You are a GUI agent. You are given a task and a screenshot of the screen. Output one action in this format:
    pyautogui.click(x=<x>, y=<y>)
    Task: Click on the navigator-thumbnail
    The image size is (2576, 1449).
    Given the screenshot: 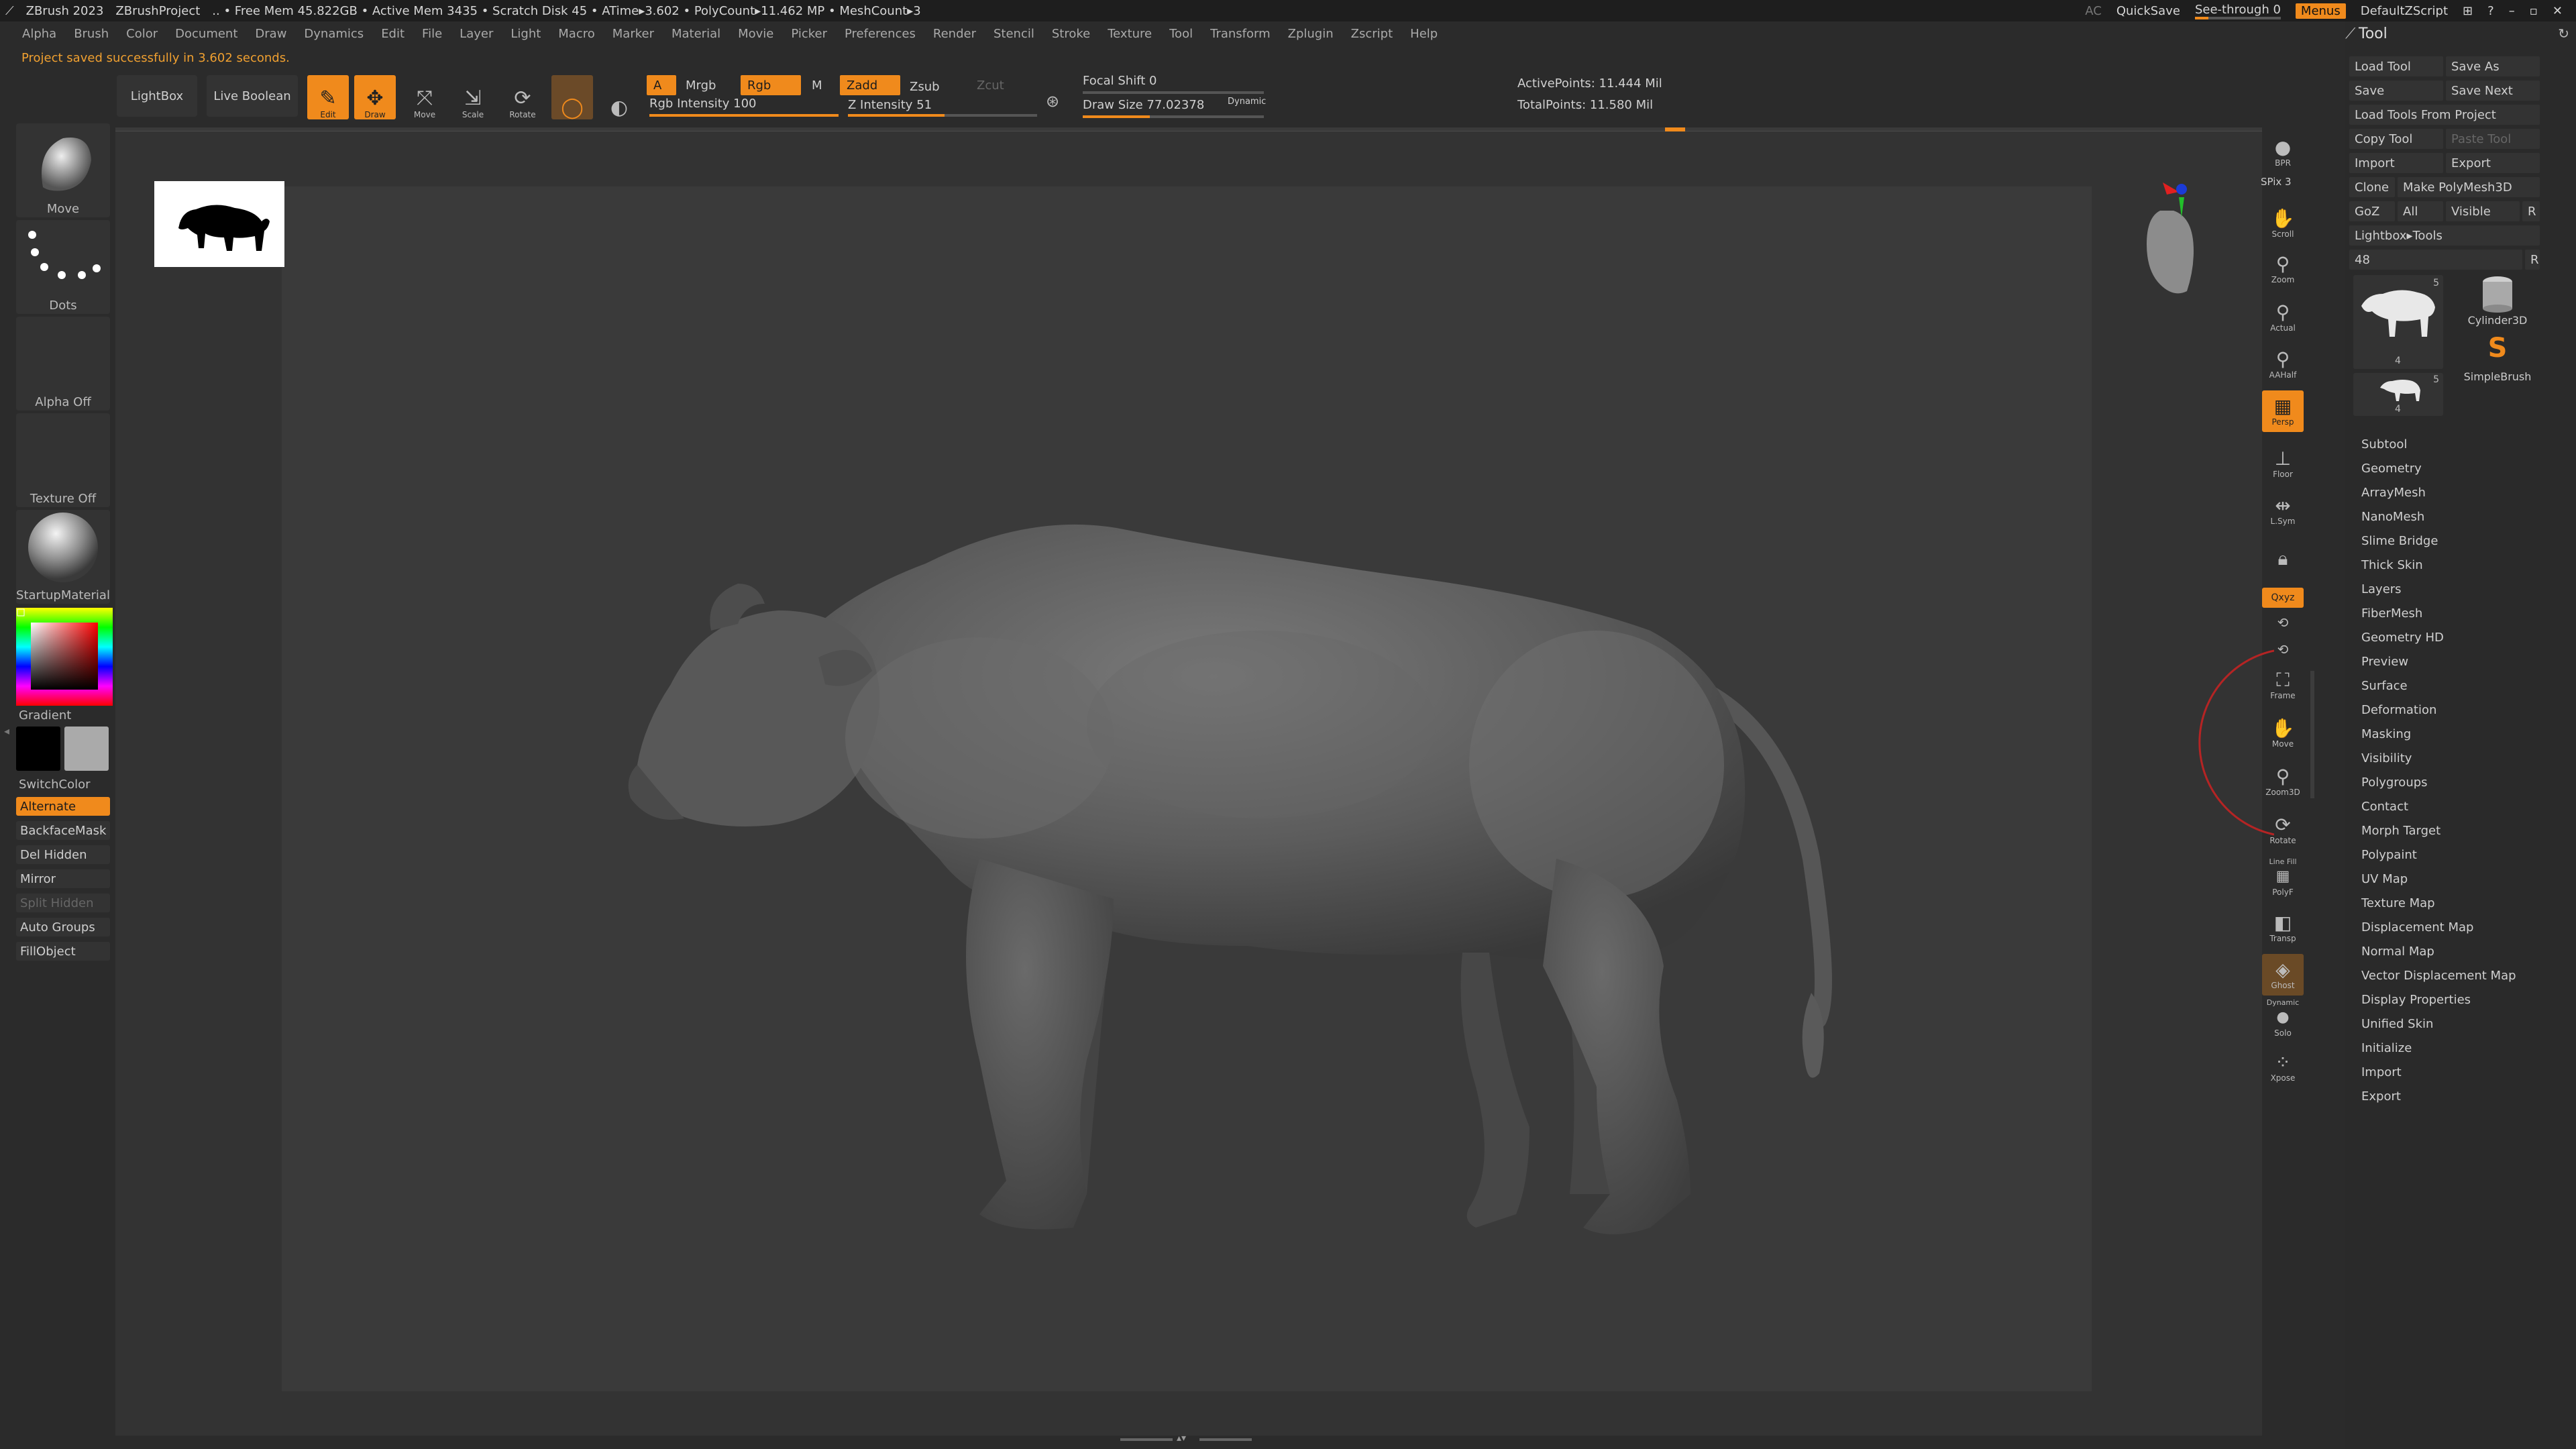 What is the action you would take?
    pyautogui.click(x=219, y=224)
    